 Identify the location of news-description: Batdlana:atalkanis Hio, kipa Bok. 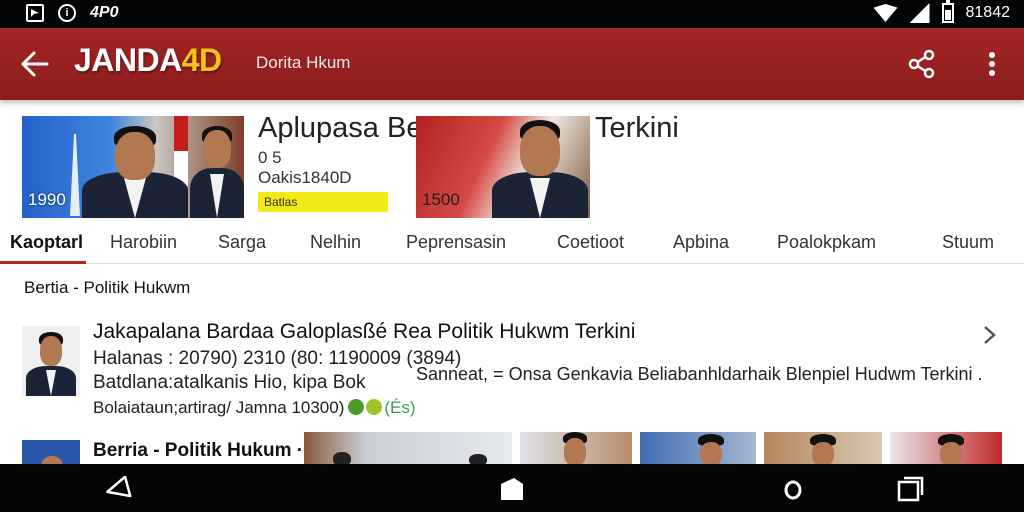
(229, 382).